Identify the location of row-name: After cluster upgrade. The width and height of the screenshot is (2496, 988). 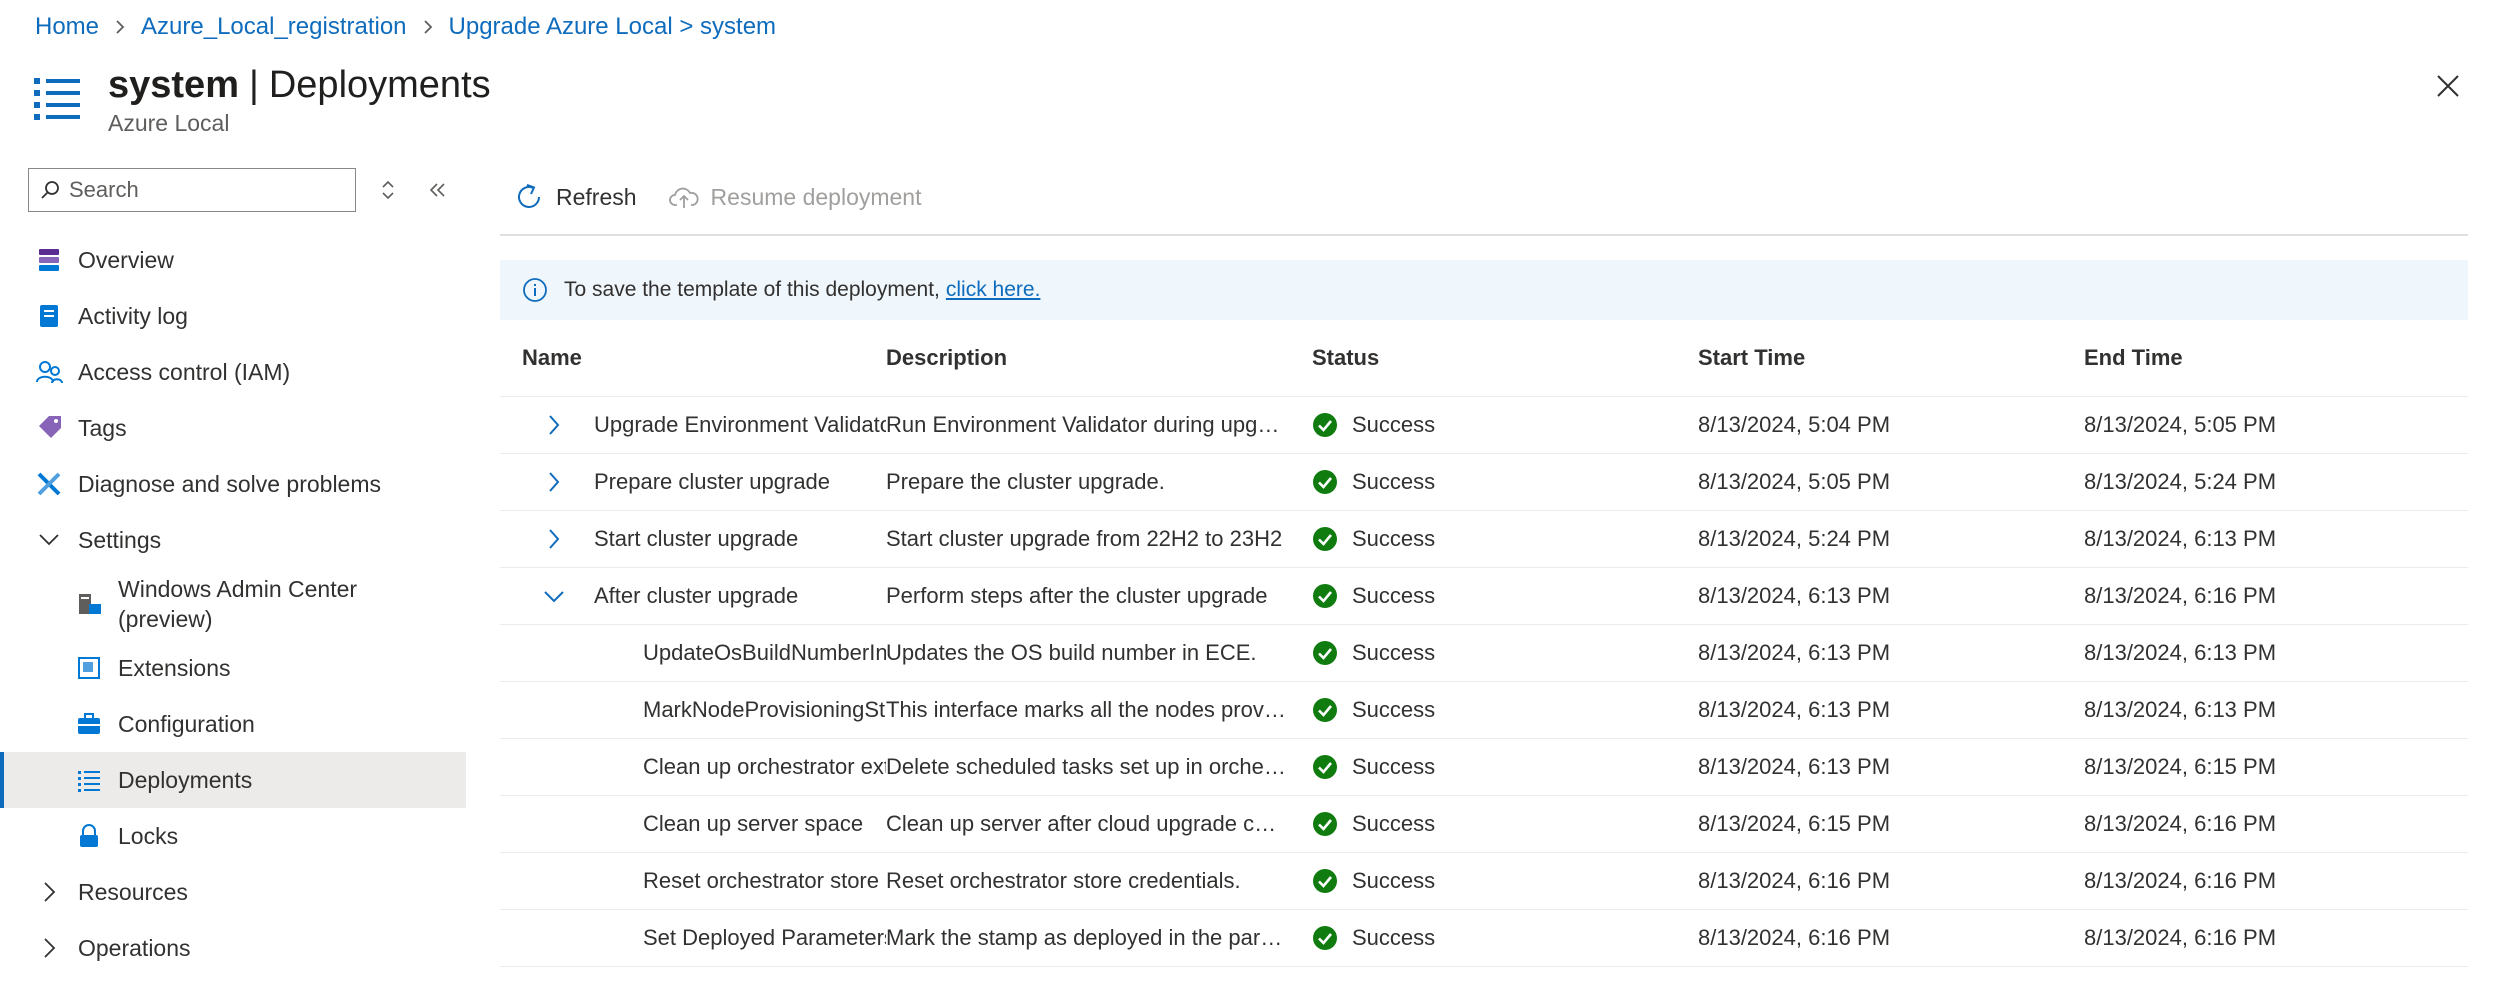
(696, 595).